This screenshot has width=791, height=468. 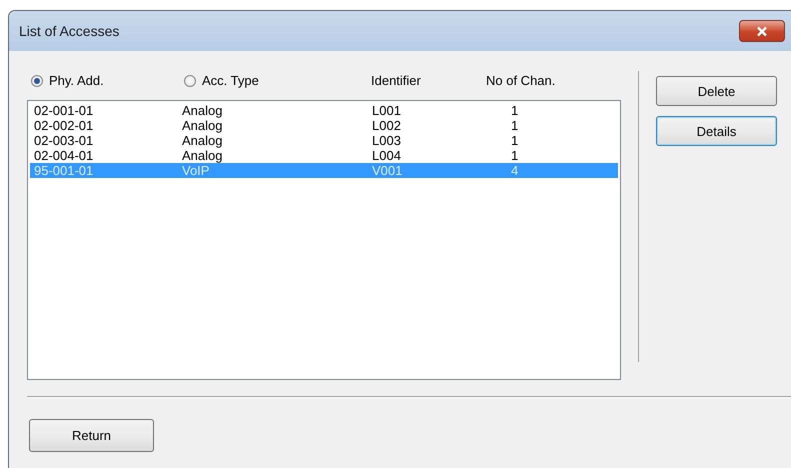 I want to click on list-cell-text: 02-002-01, so click(x=63, y=125).